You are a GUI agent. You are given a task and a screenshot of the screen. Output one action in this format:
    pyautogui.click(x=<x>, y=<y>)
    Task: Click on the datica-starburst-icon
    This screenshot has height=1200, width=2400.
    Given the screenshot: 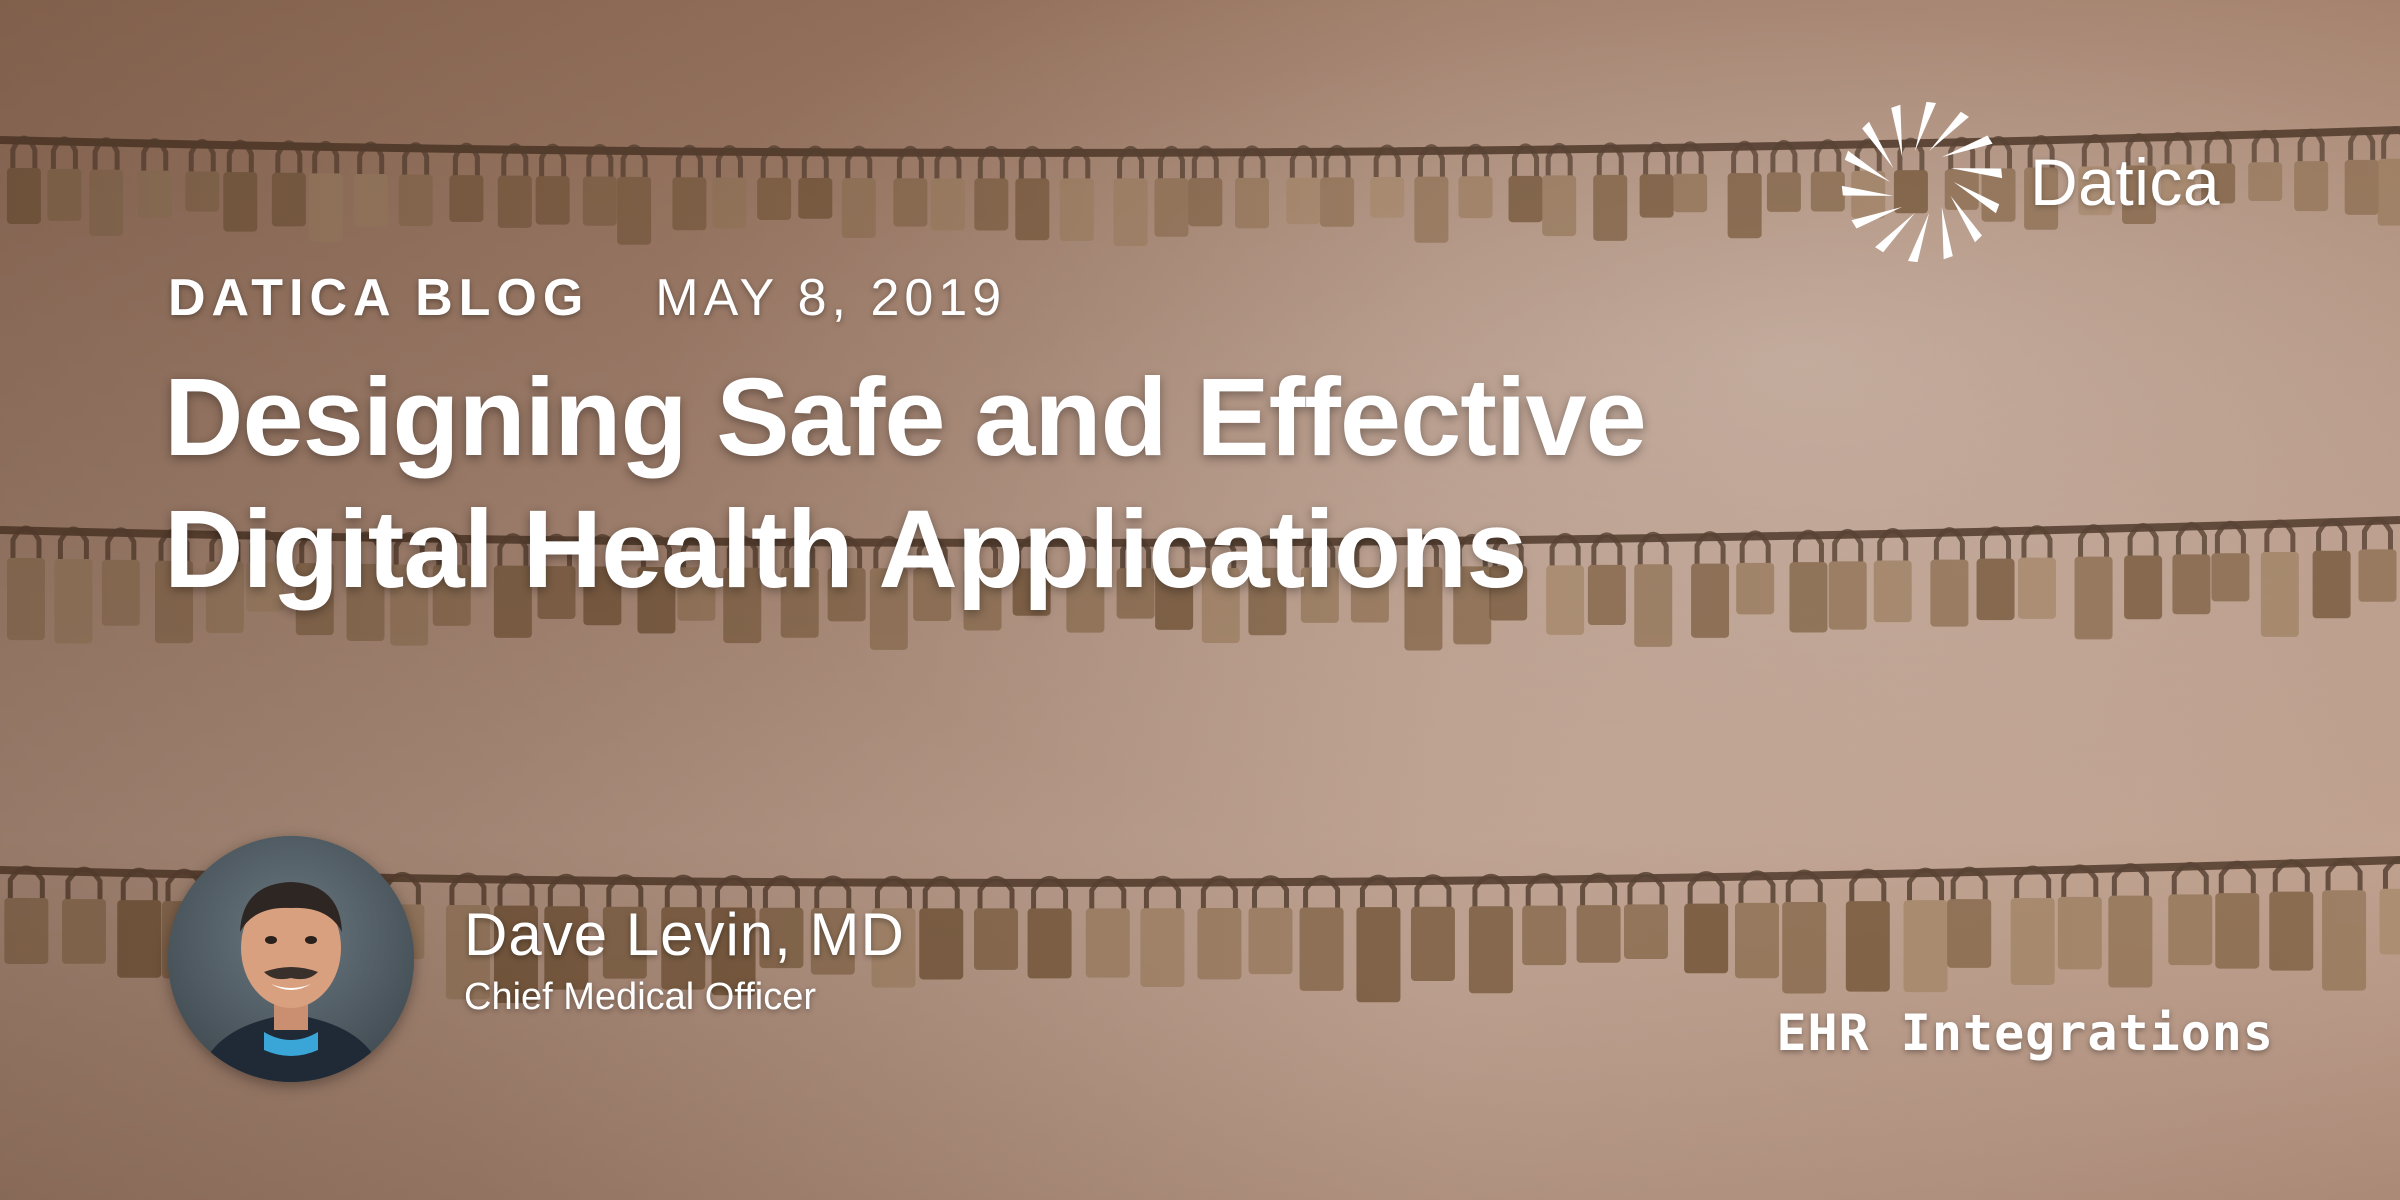 What is the action you would take?
    pyautogui.click(x=1922, y=182)
    